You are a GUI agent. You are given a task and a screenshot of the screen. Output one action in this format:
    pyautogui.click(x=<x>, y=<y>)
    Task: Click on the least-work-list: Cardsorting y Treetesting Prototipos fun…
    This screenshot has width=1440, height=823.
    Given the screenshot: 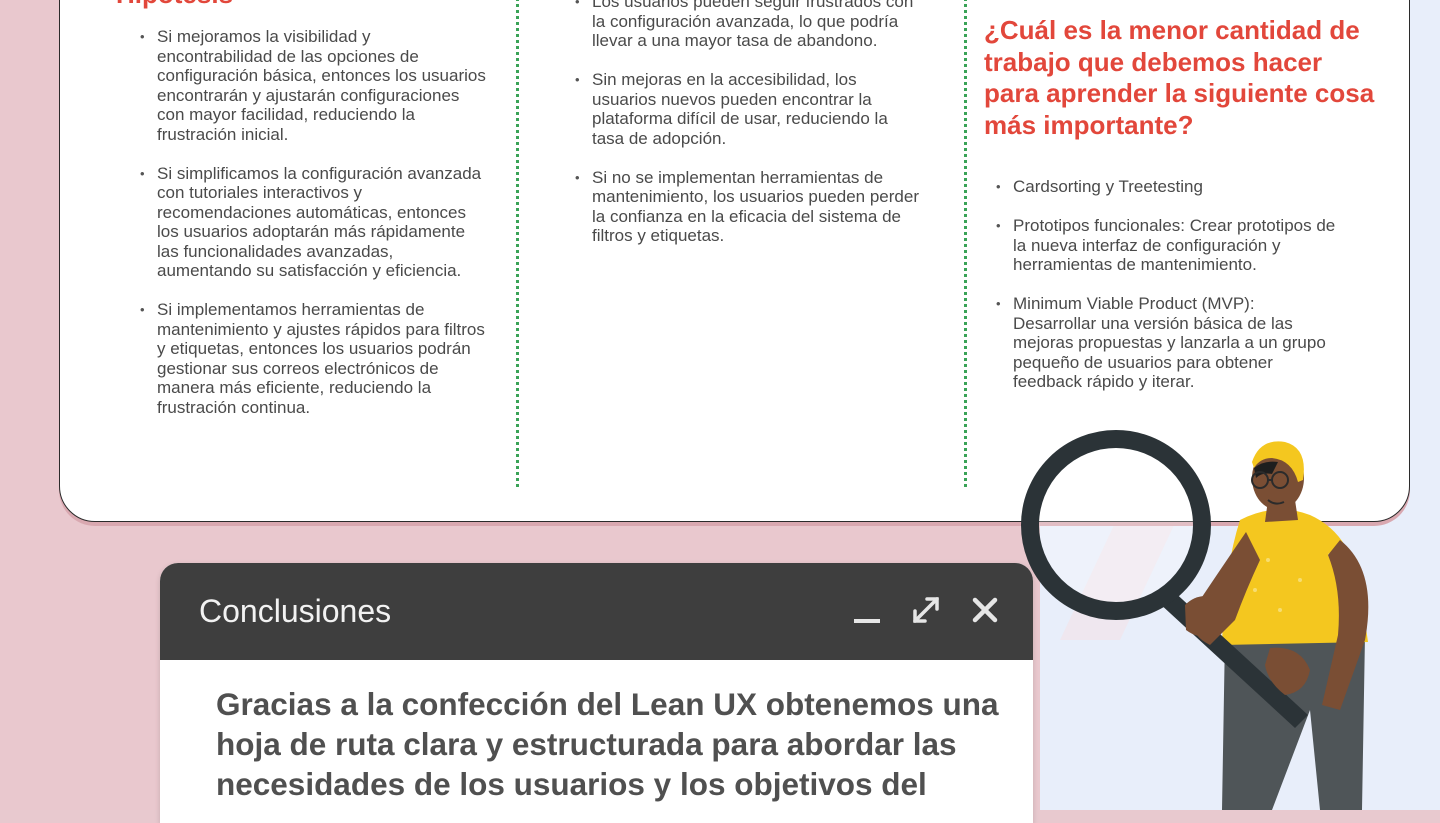 What is the action you would take?
    pyautogui.click(x=1168, y=294)
    